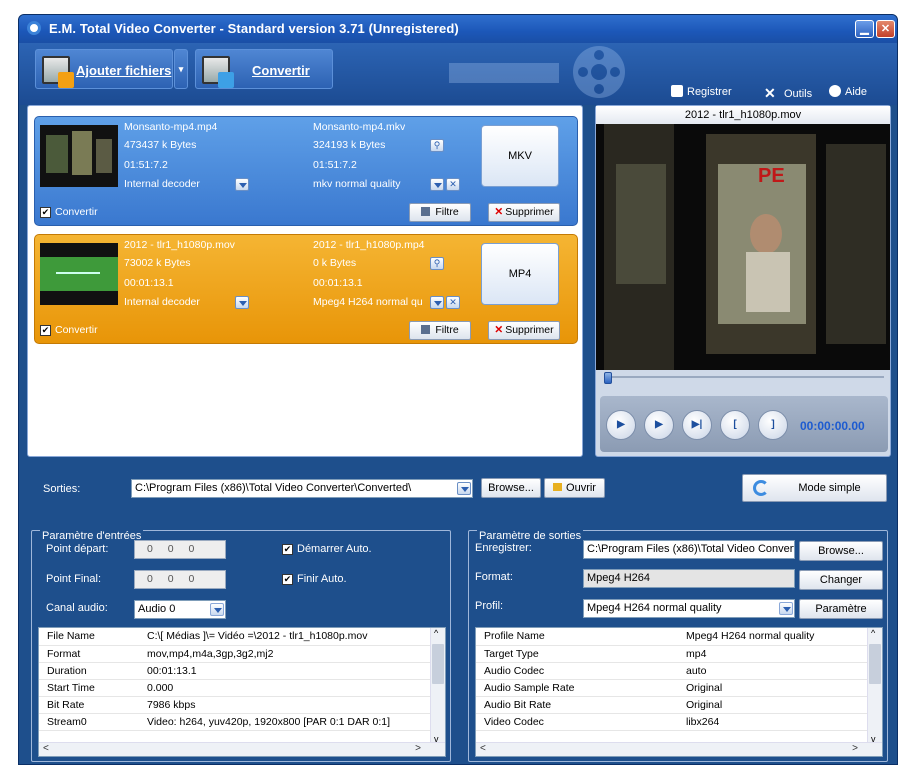 This screenshot has width=916, height=779. What do you see at coordinates (370, 184) in the screenshot?
I see `quality-select: mkv normal quality` at bounding box center [370, 184].